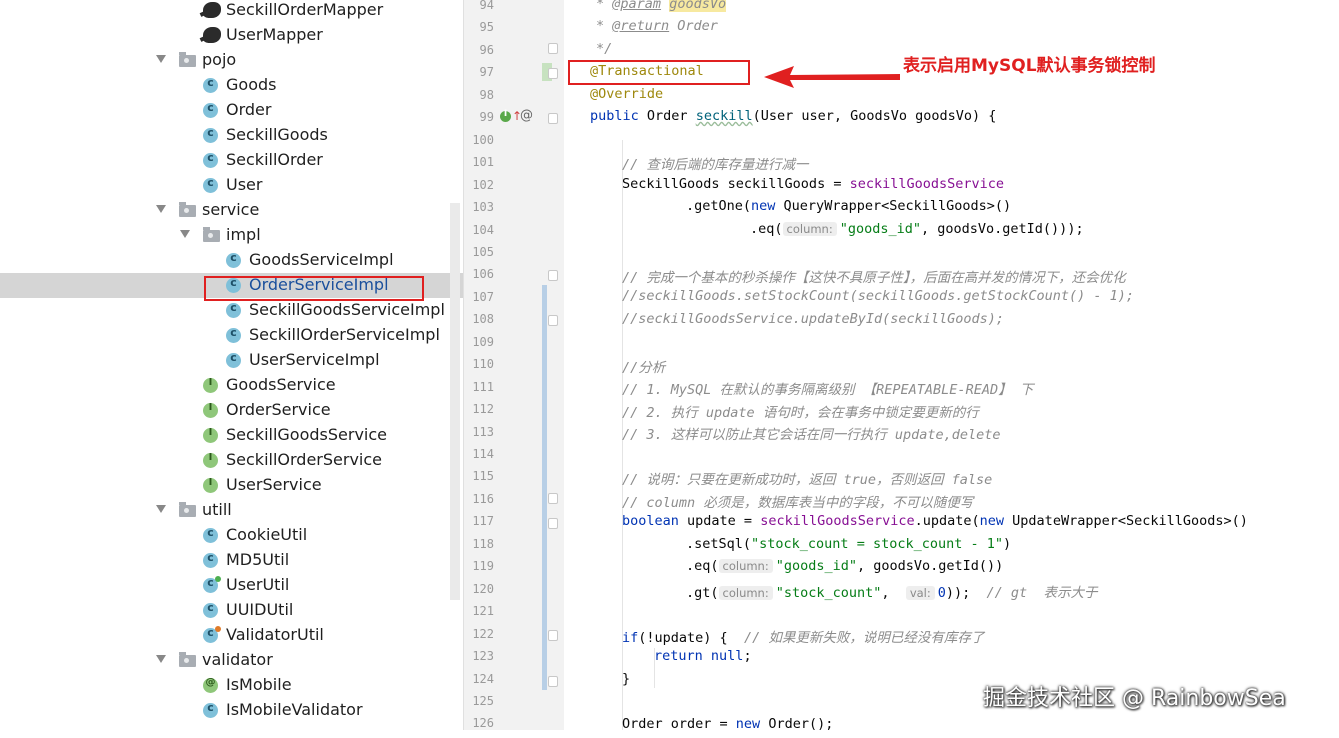 Image resolution: width=1339 pixels, height=738 pixels. What do you see at coordinates (486, 117) in the screenshot?
I see `line-number: 99` at bounding box center [486, 117].